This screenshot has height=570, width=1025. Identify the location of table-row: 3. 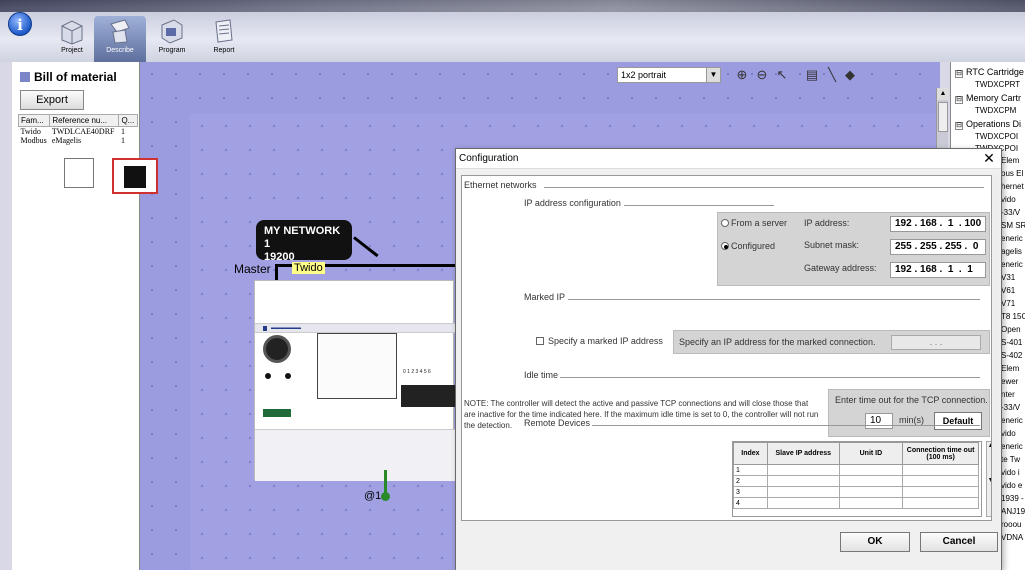
(856, 492).